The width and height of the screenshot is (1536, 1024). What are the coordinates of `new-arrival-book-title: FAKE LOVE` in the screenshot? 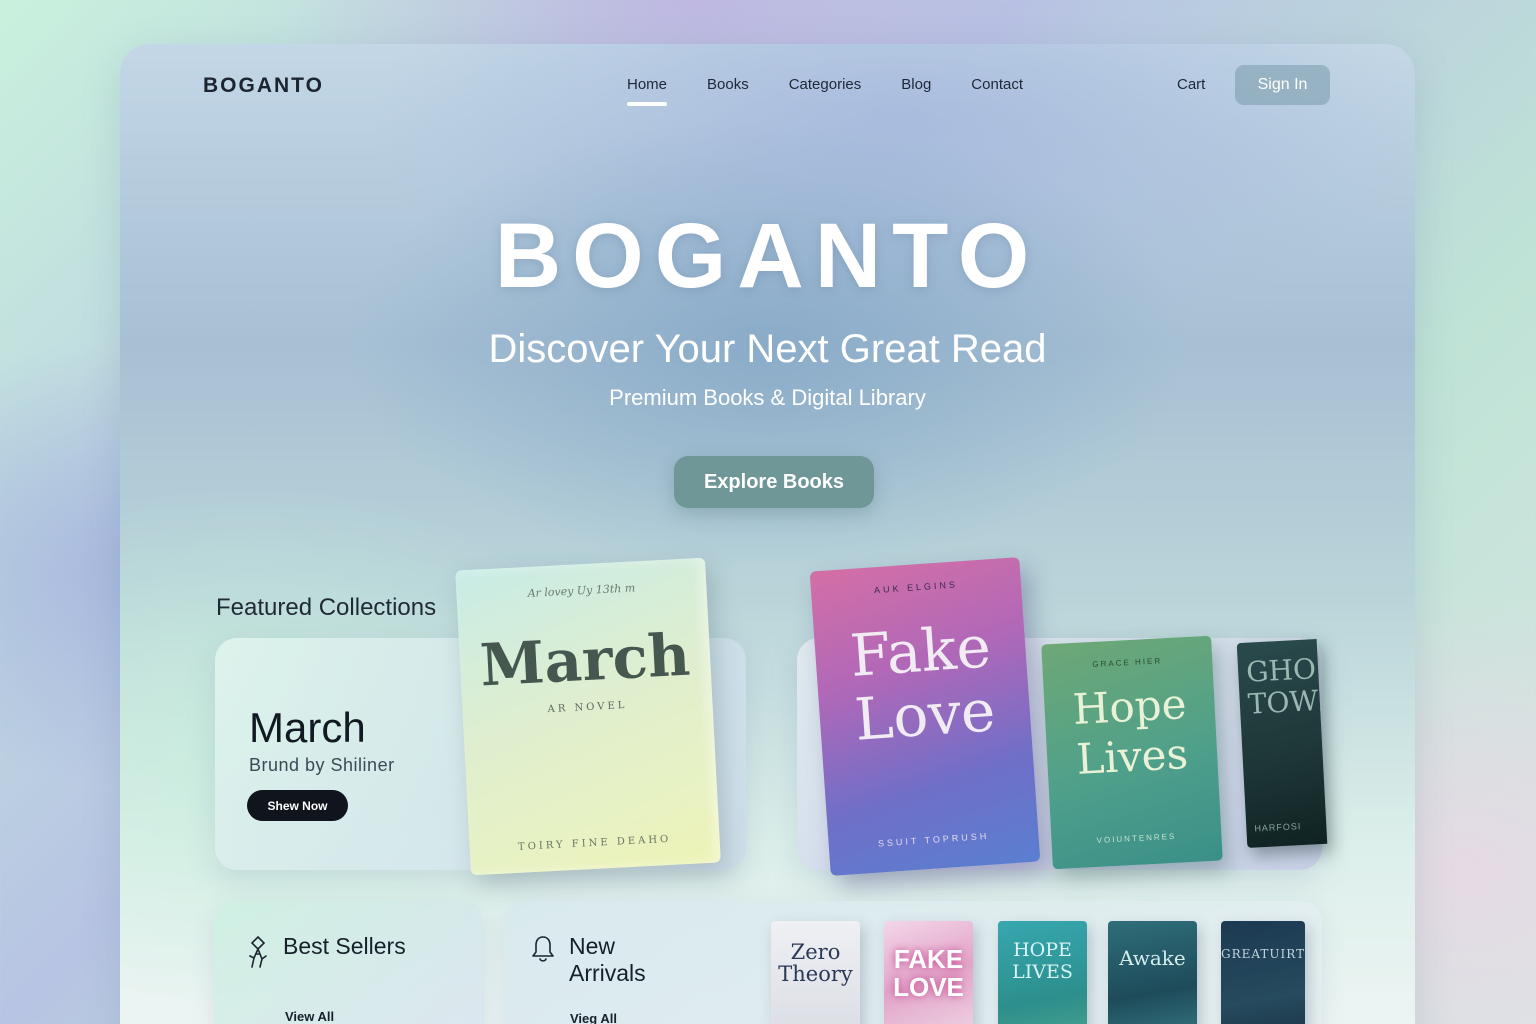 It's located at (928, 973).